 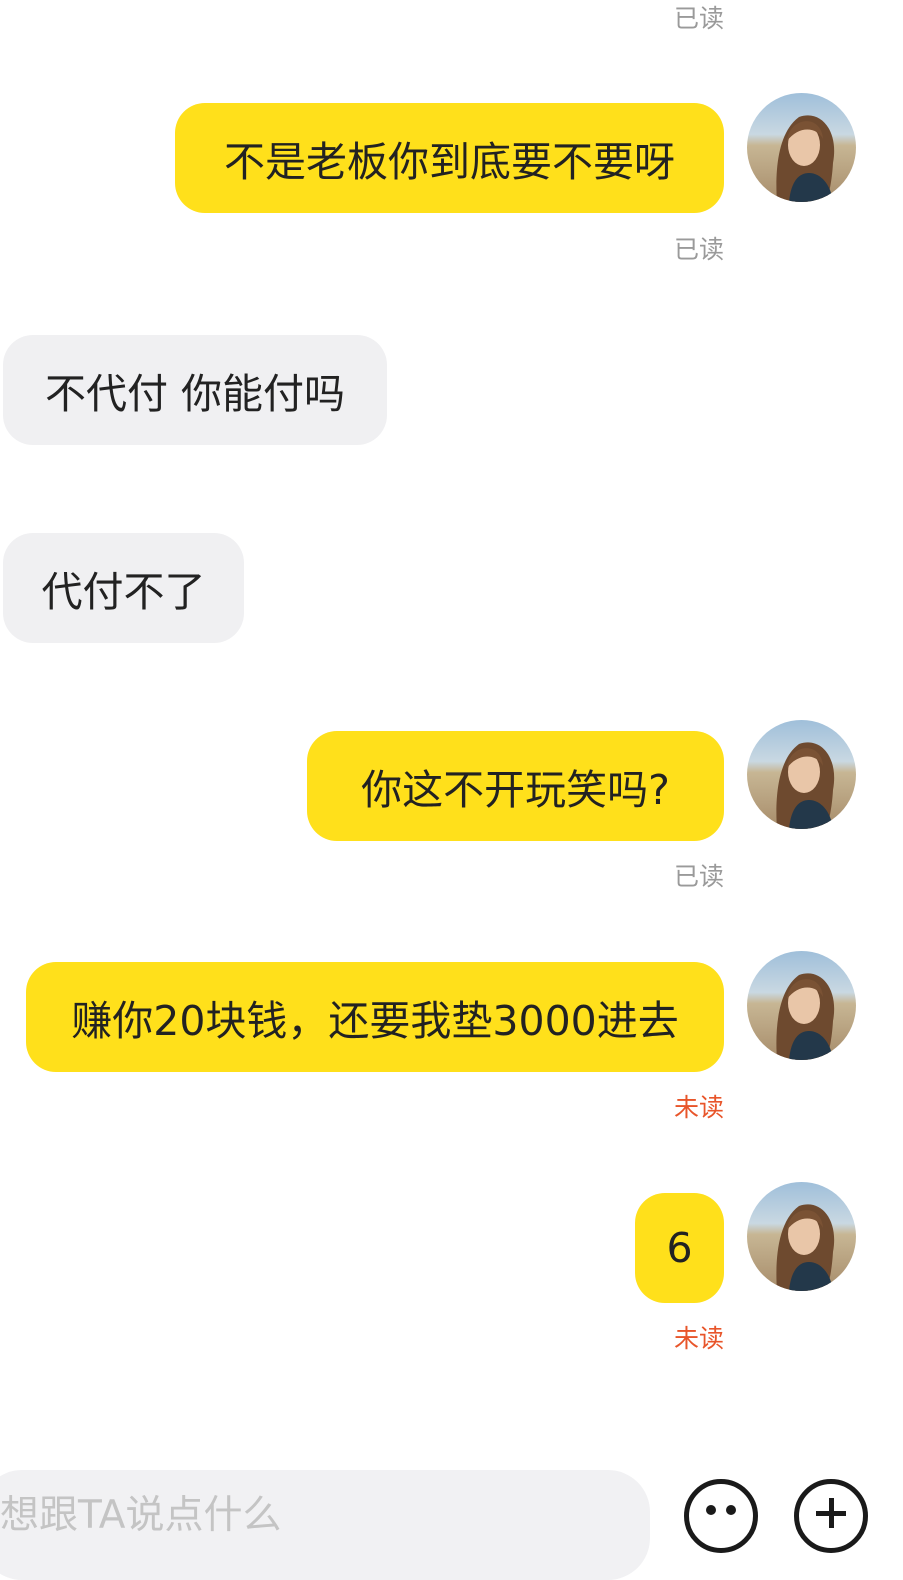 I want to click on message-bubble-sent: 赚你20块钱，还要我垫3000进去, so click(x=375, y=1017).